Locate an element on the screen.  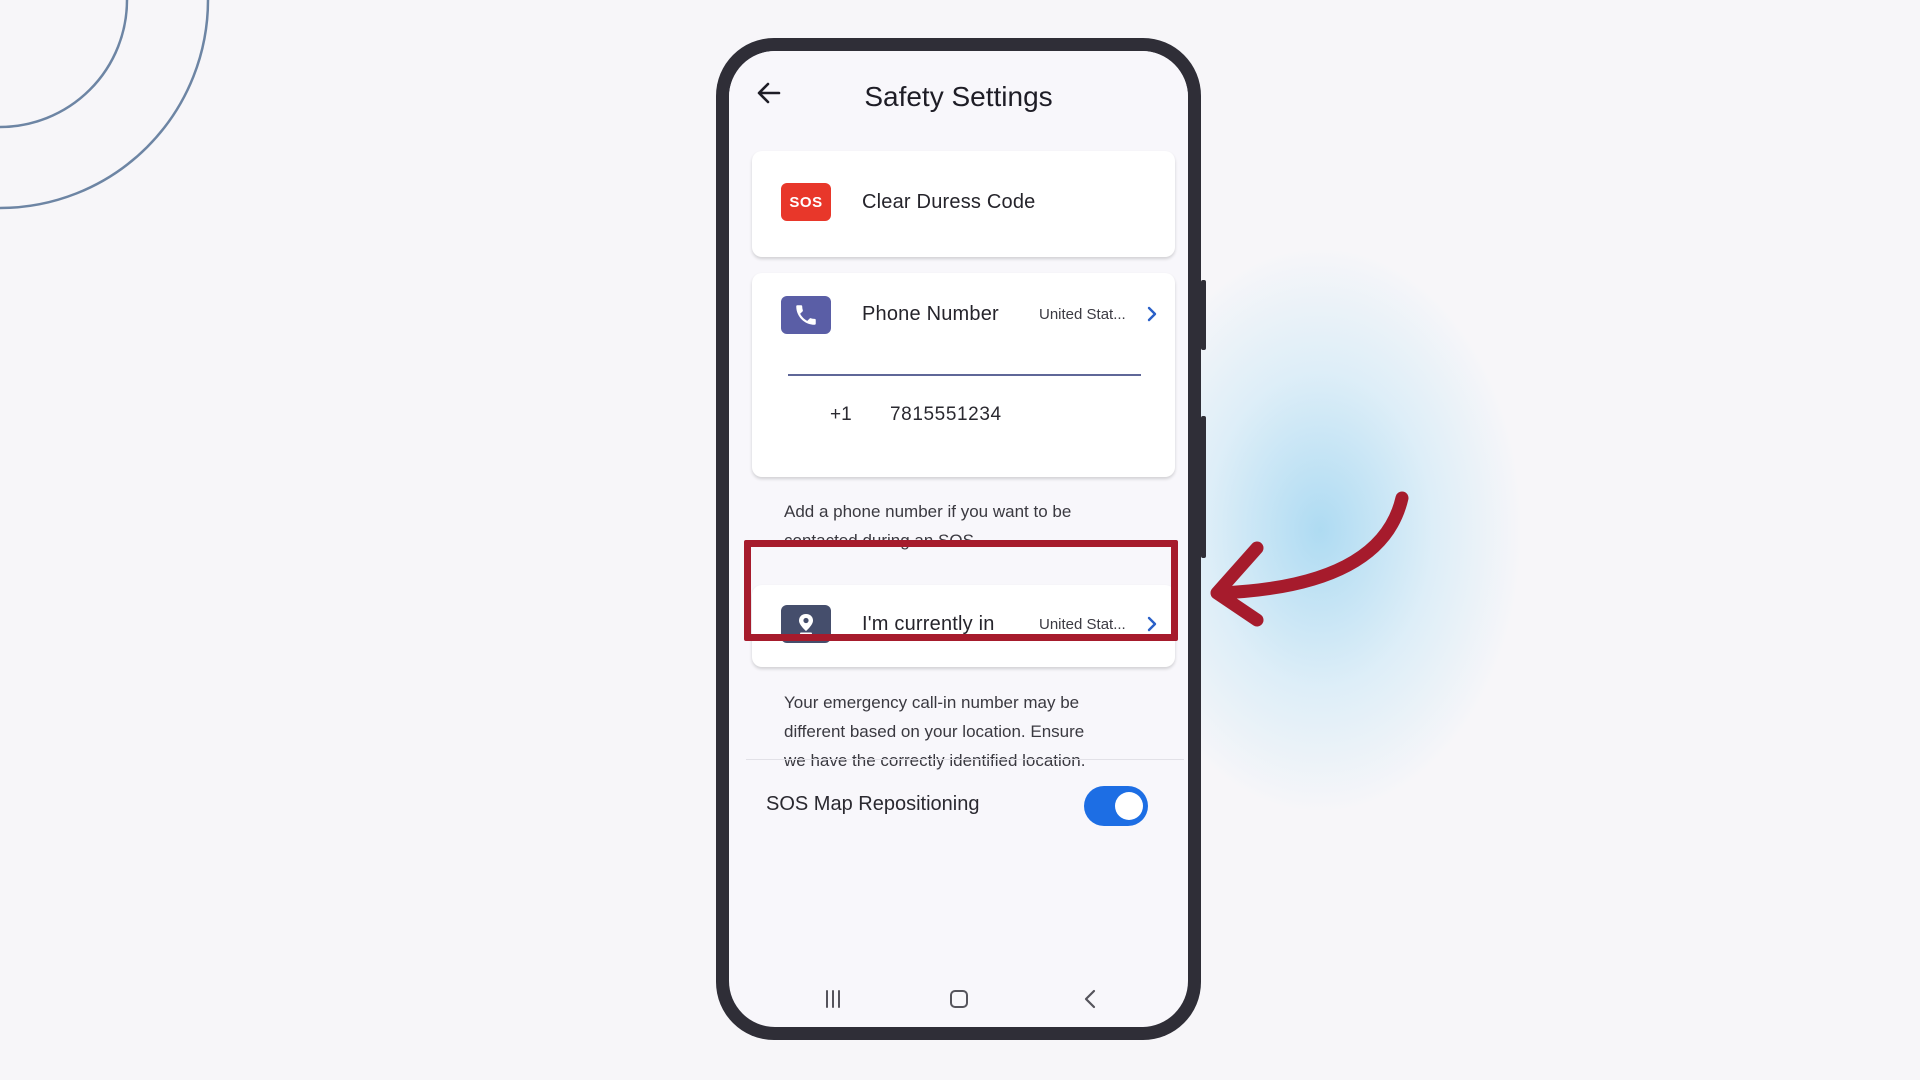
clear-duress-code-label: Clear Duress Code is located at coordinates (949, 202).